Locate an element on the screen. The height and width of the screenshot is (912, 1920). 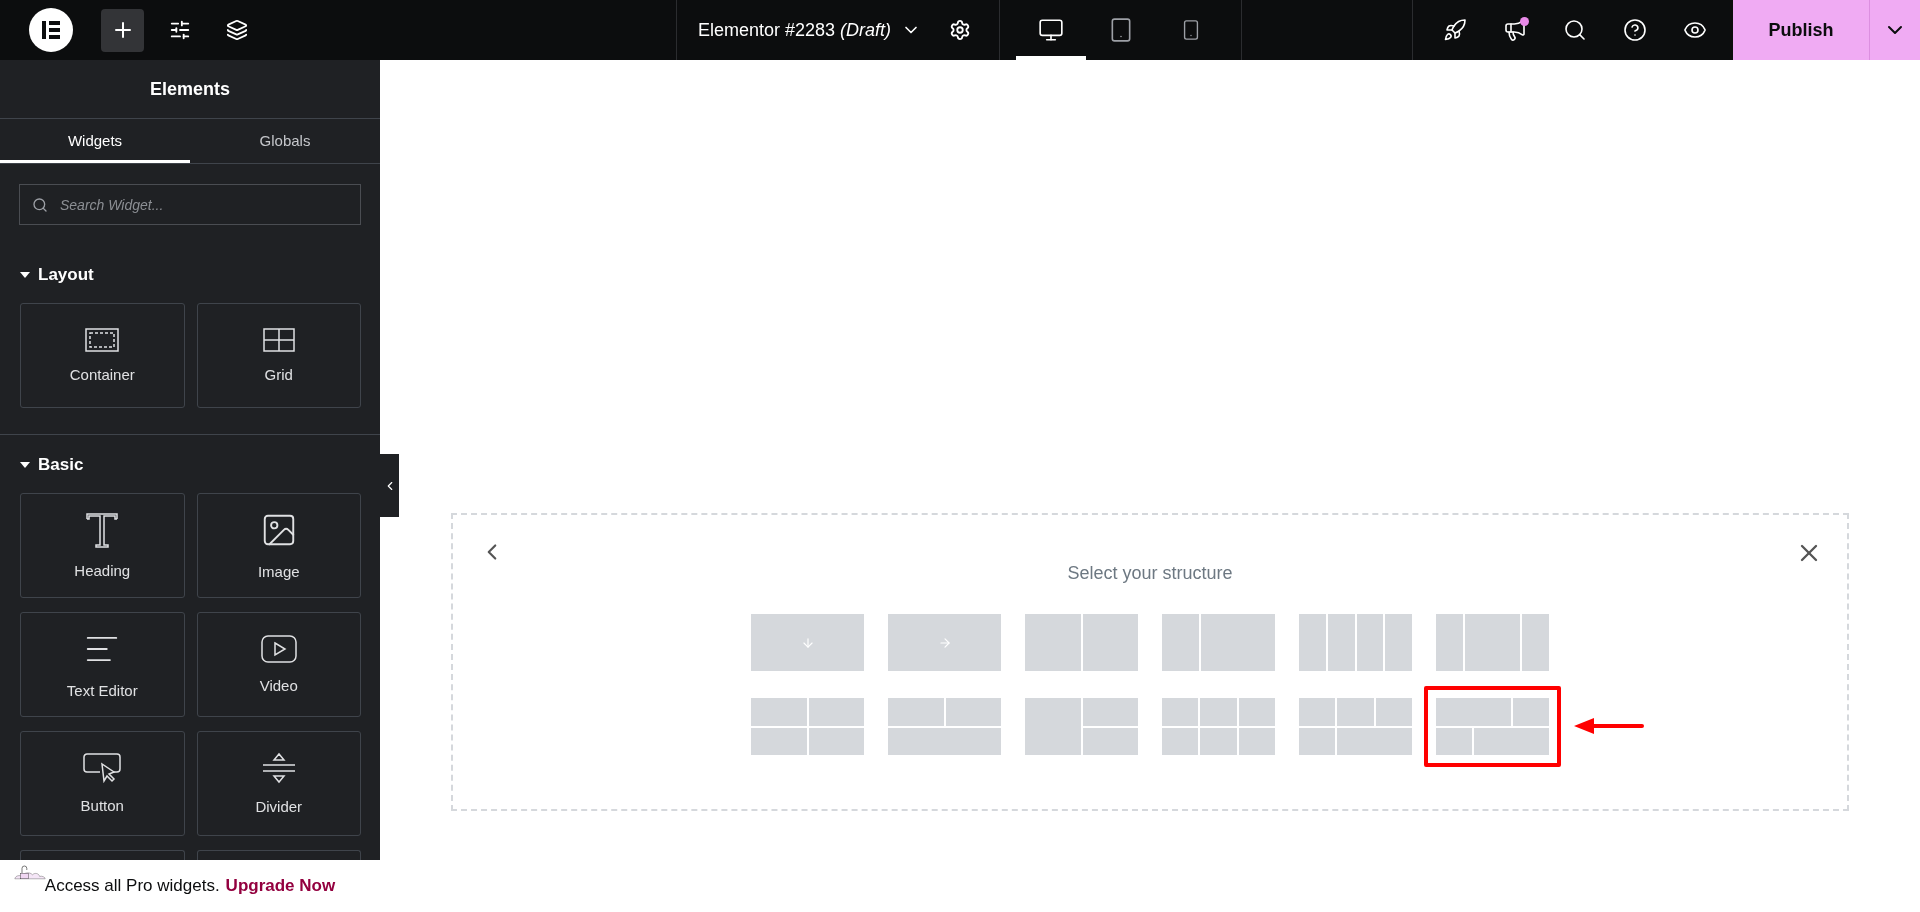
arrow-right-icon is located at coordinates (944, 642).